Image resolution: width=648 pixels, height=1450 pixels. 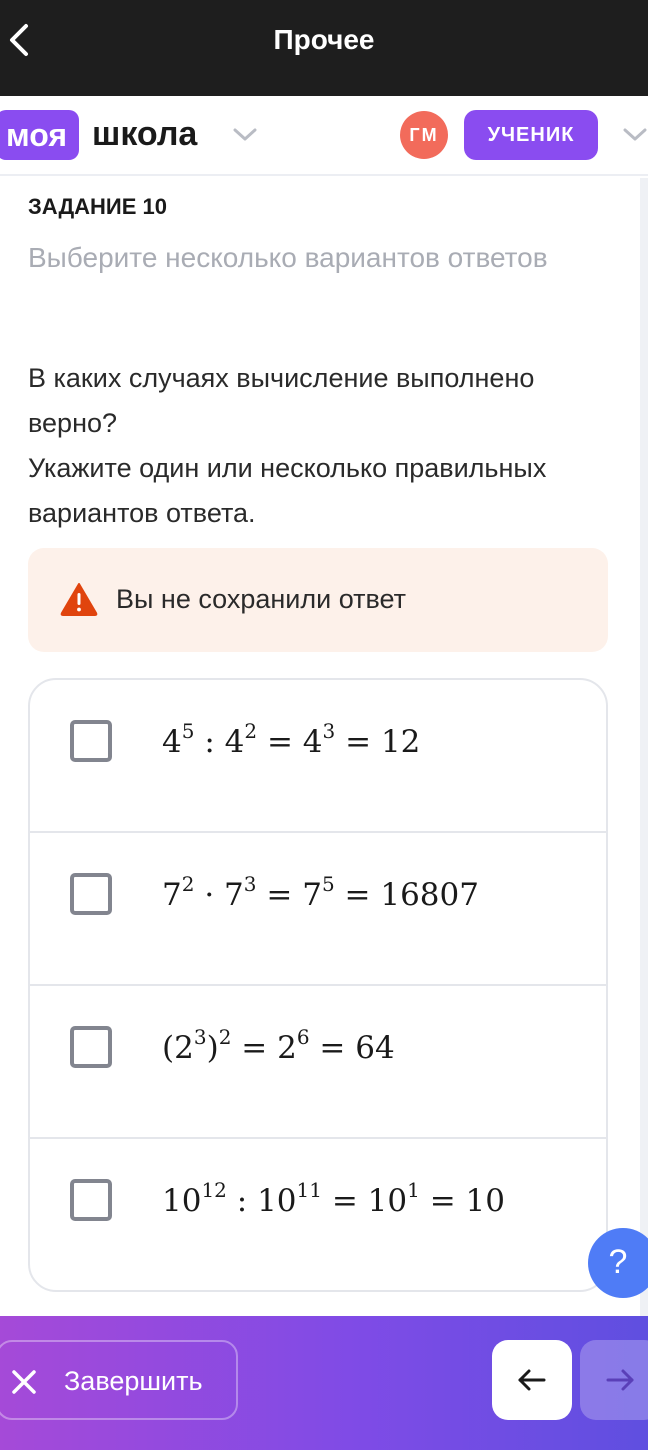 What do you see at coordinates (424, 135) in the screenshot?
I see `avatar: ГМ` at bounding box center [424, 135].